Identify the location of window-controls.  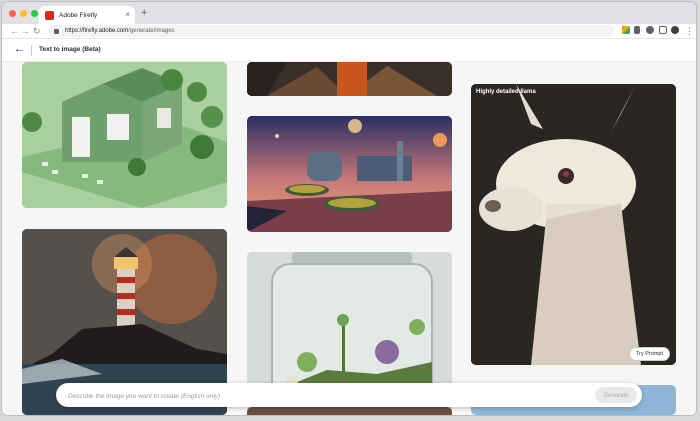
(23, 13).